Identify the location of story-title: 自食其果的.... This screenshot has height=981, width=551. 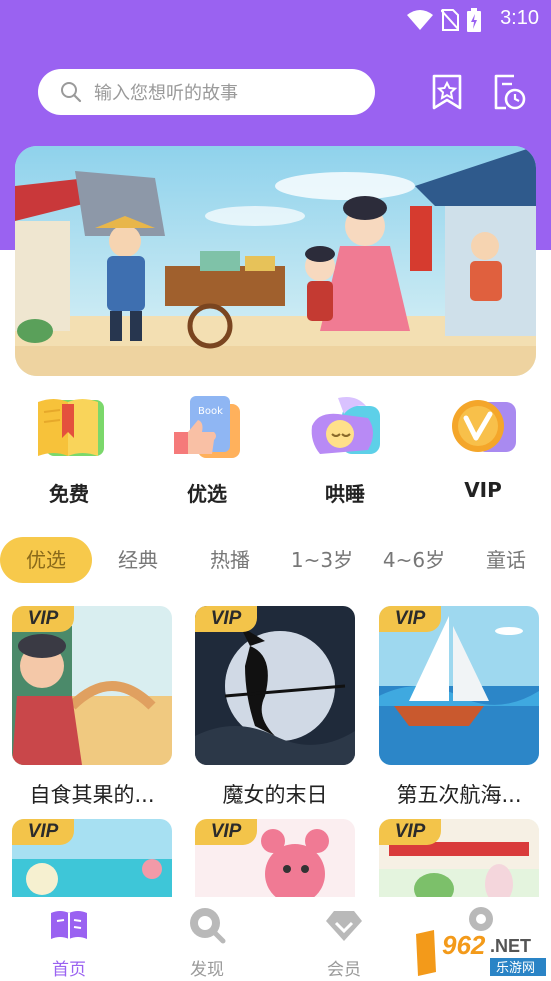
(92, 795).